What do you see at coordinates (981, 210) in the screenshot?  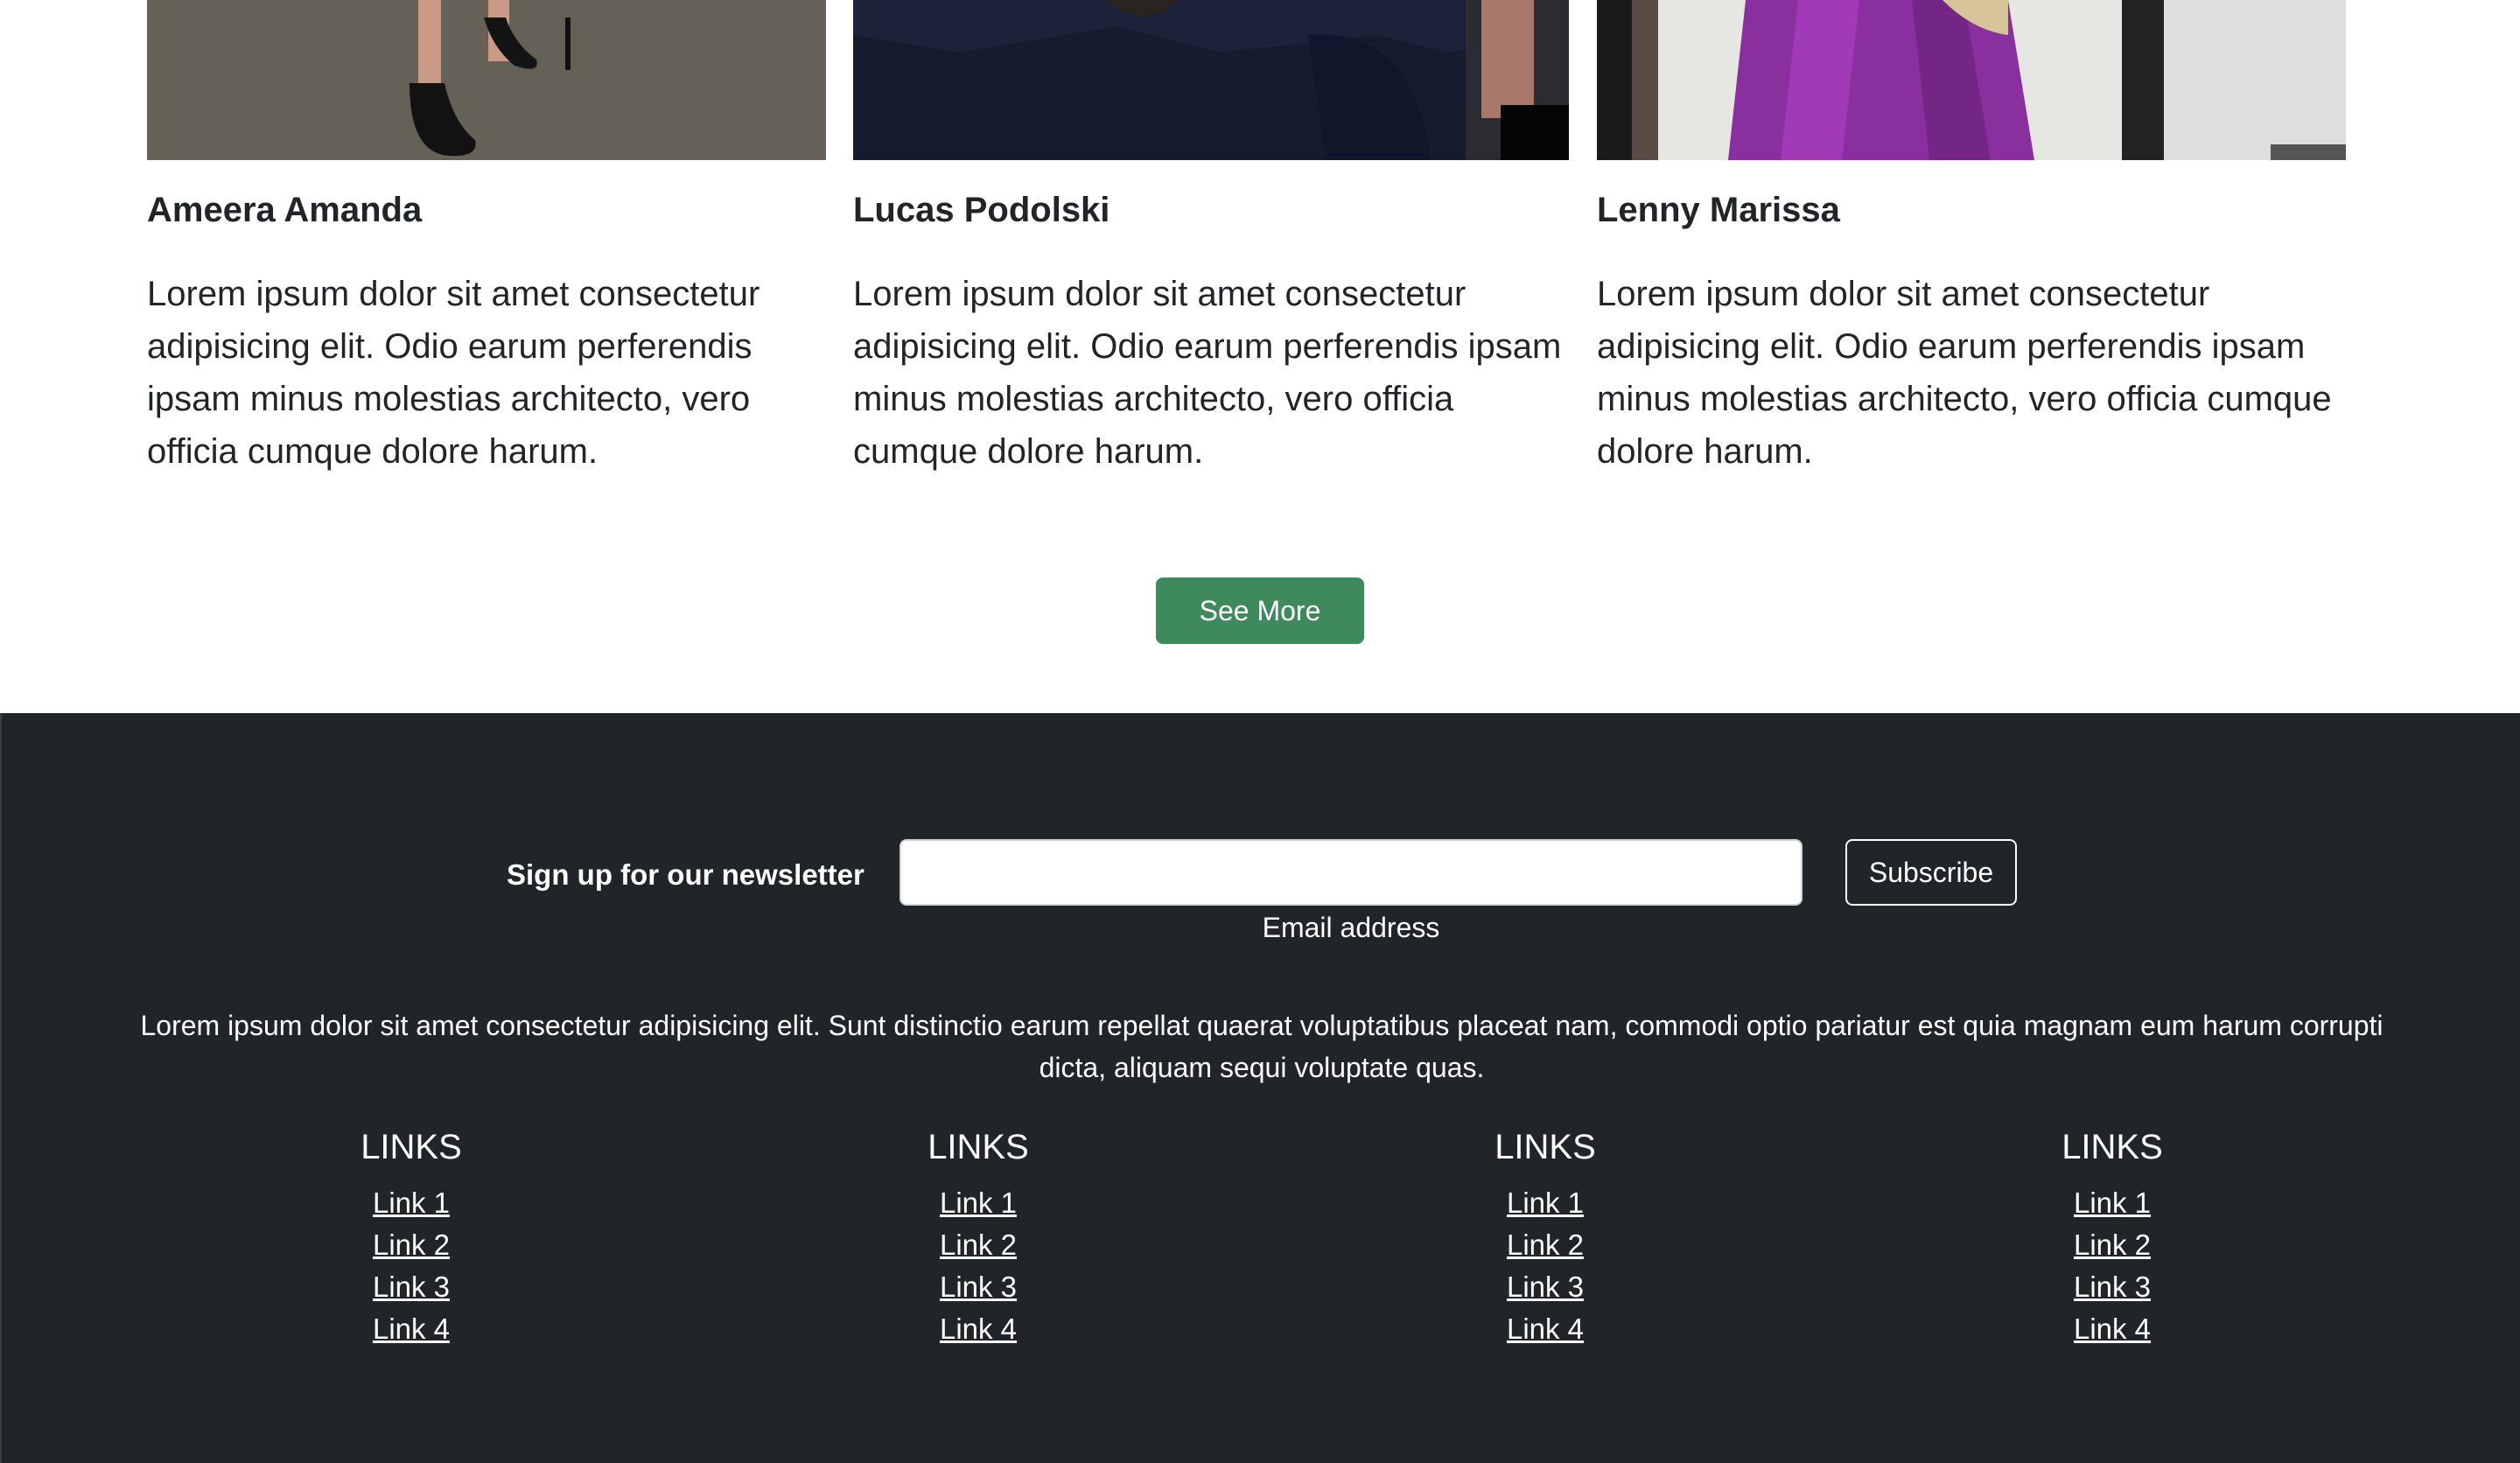 I see `team-member-name: Lucas Podolski` at bounding box center [981, 210].